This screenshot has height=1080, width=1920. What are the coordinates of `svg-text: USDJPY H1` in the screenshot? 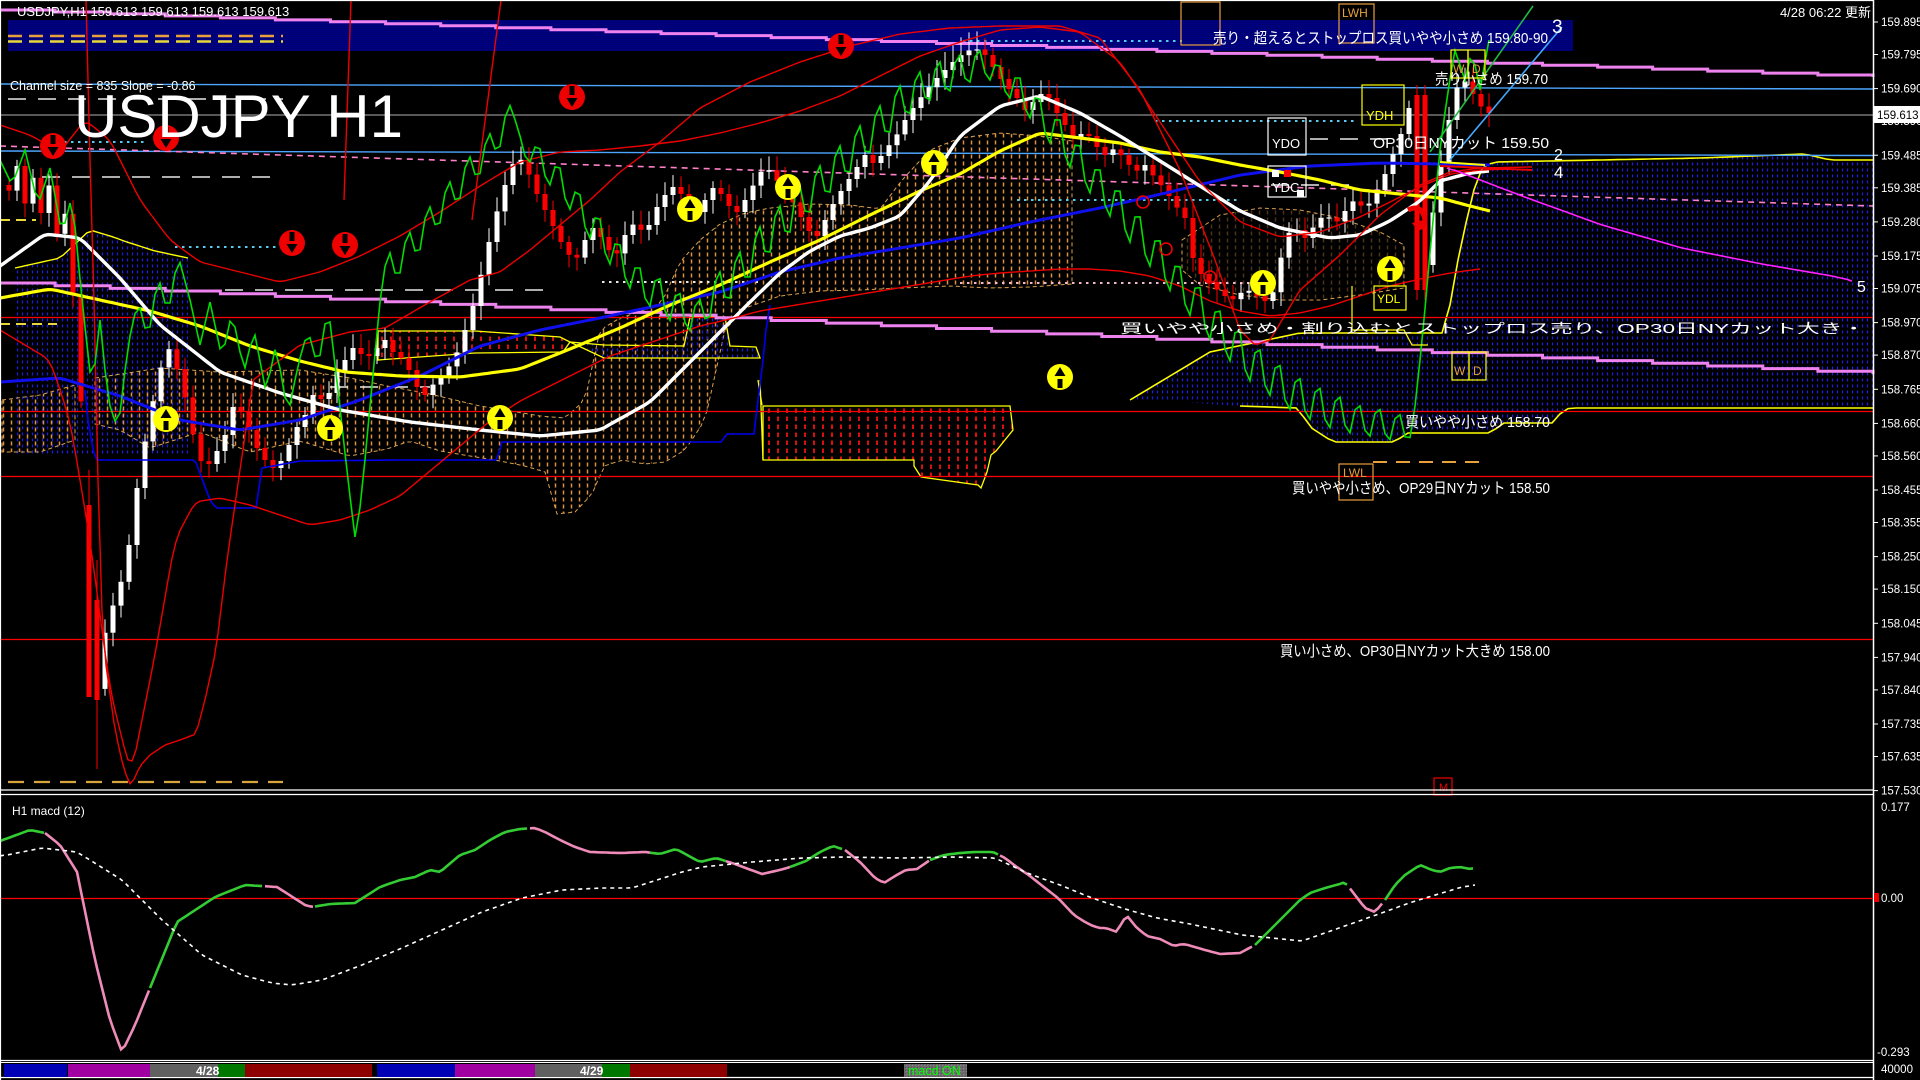 It's located at (238, 116).